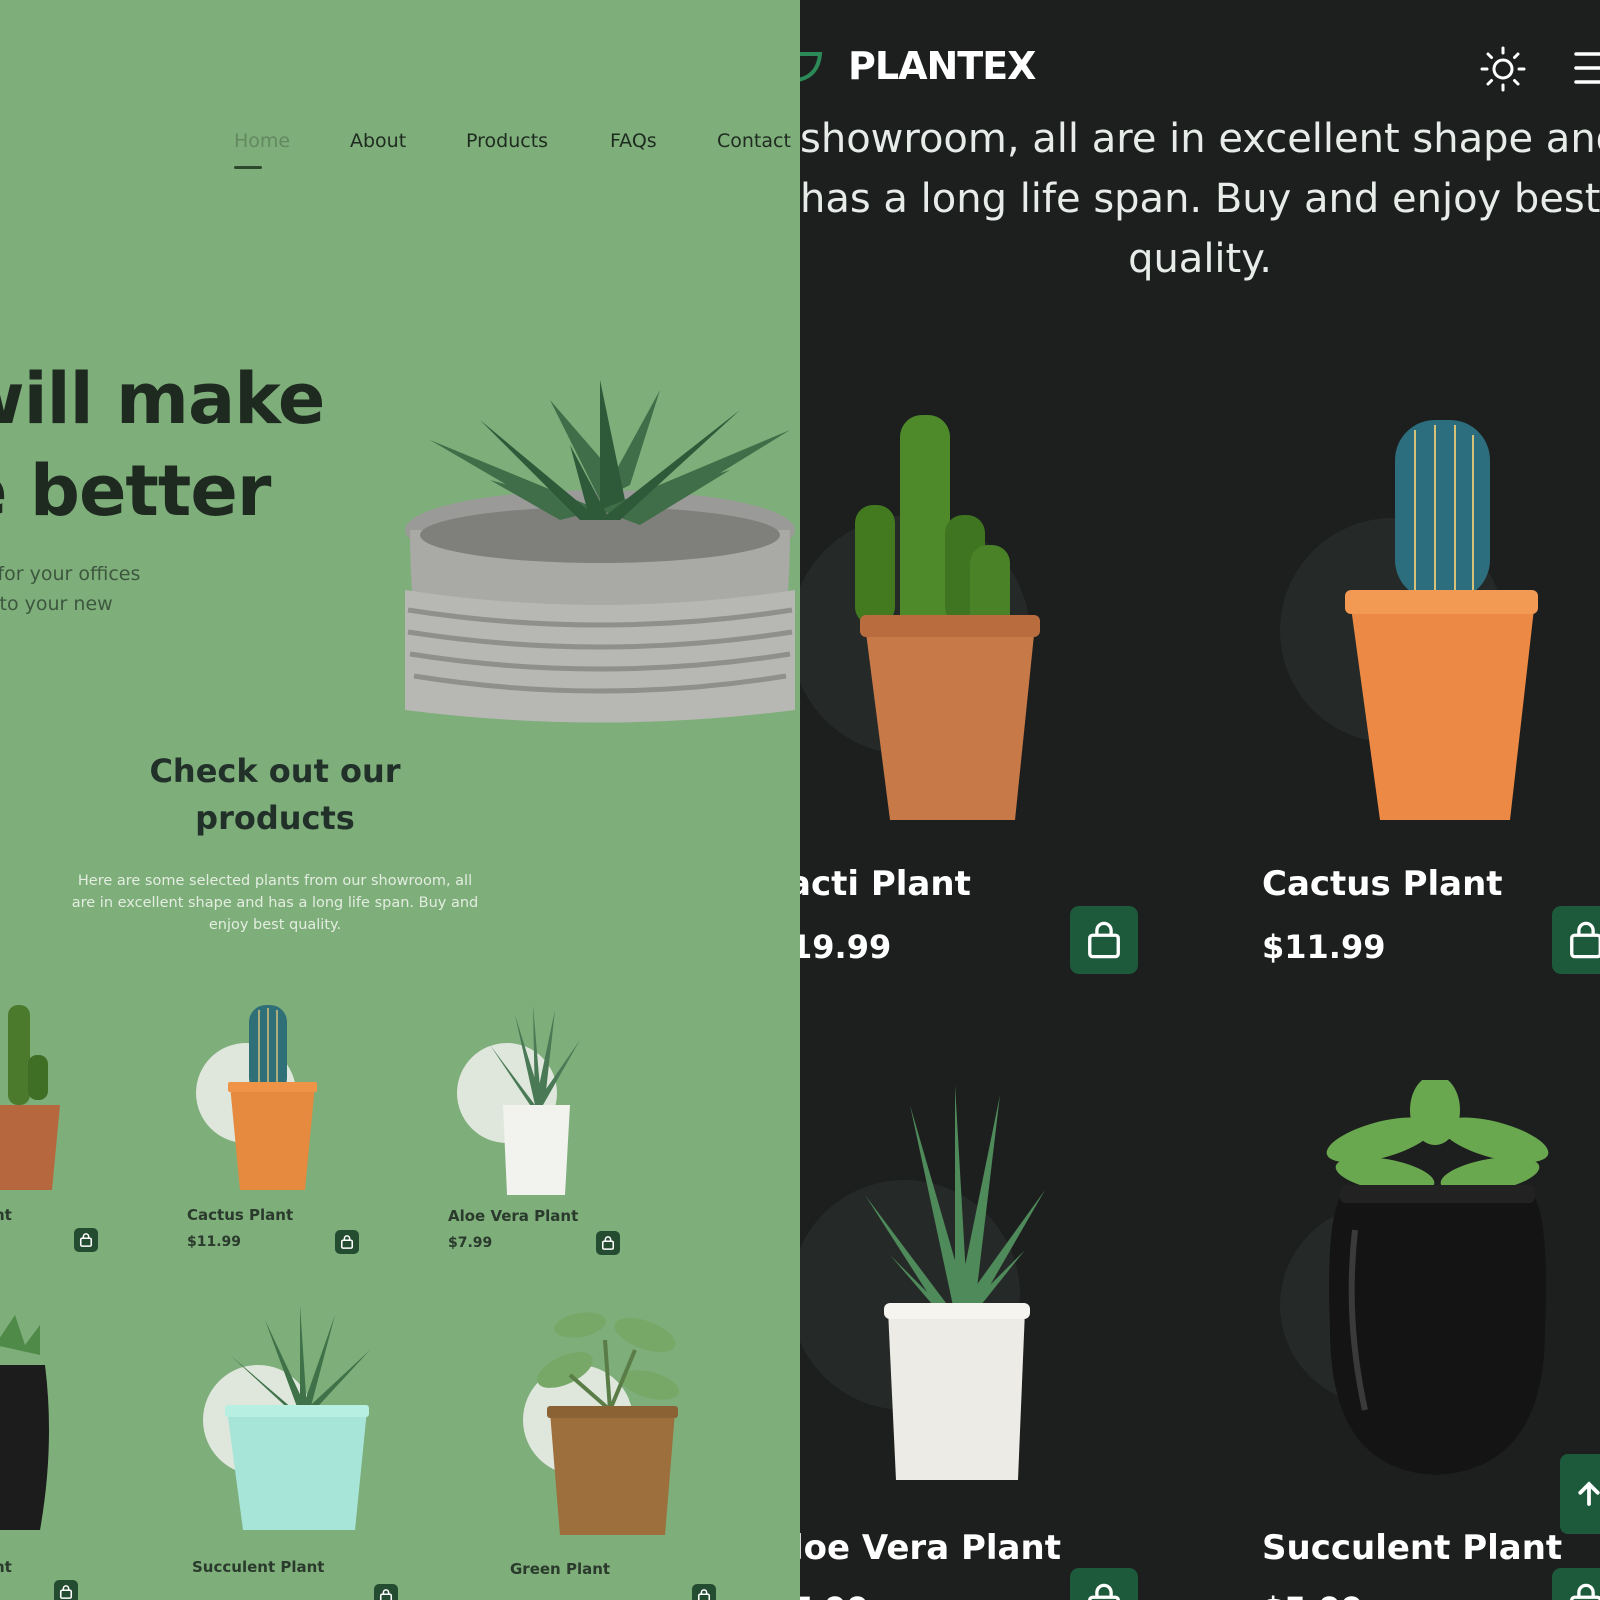 Image resolution: width=1600 pixels, height=1600 pixels. What do you see at coordinates (135, 491) in the screenshot?
I see `hero-title-line2: e better` at bounding box center [135, 491].